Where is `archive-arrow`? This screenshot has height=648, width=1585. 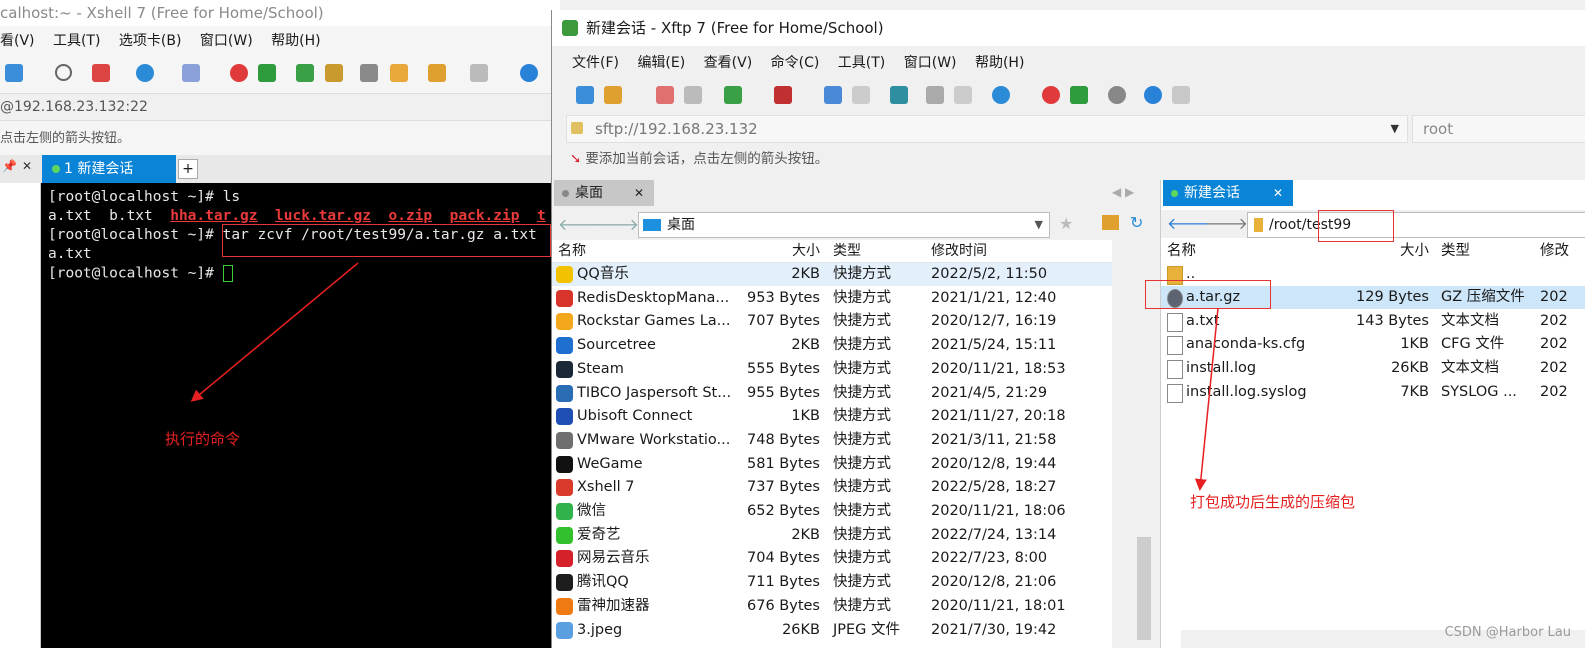
archive-arrow is located at coordinates (1206, 399).